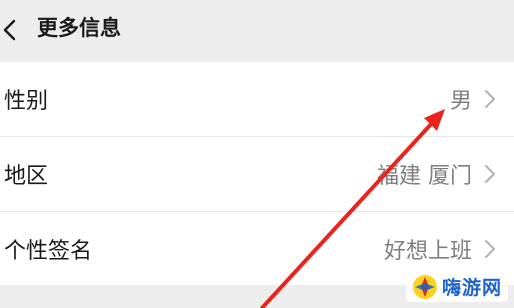 The height and width of the screenshot is (308, 514). I want to click on watermark: 嗨游网, so click(456, 286).